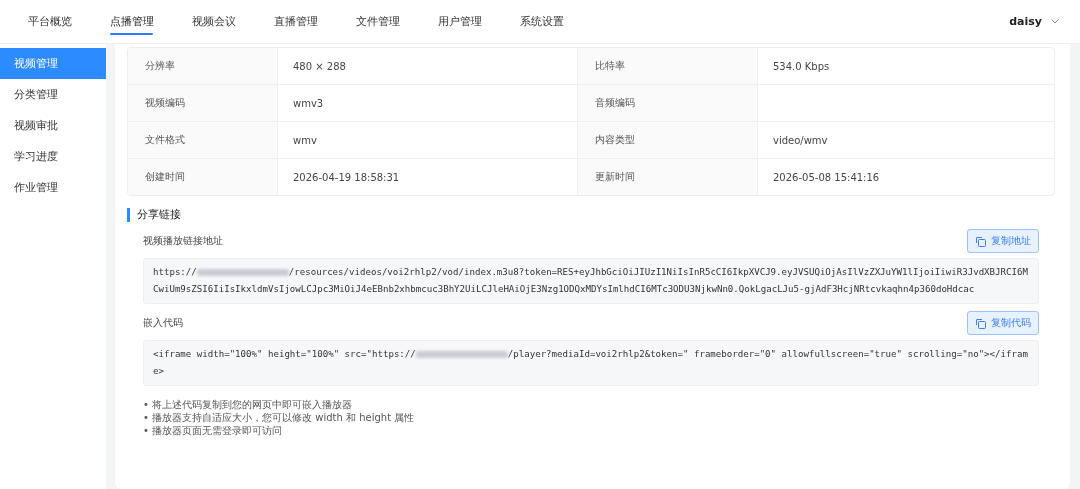 The width and height of the screenshot is (1080, 489). What do you see at coordinates (159, 214) in the screenshot?
I see `section-title: 分享链接` at bounding box center [159, 214].